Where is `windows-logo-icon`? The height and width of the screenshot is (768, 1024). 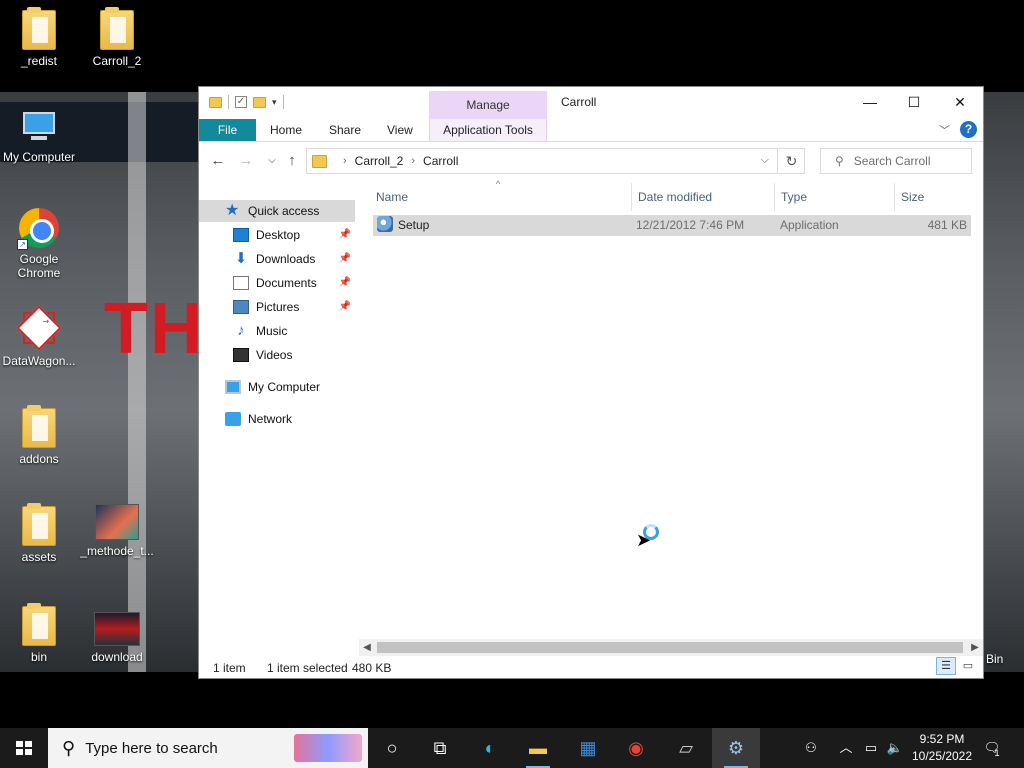
windows-logo-icon is located at coordinates (24, 748).